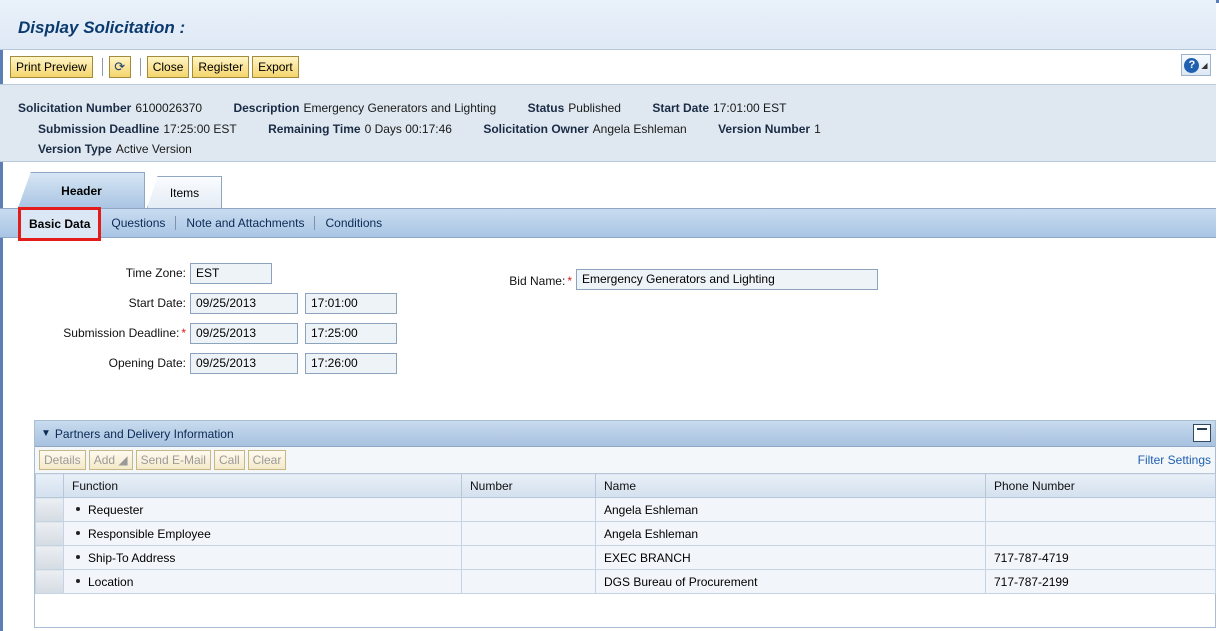  I want to click on table-row: Responsible Employee Angela Eshleman, so click(625, 533).